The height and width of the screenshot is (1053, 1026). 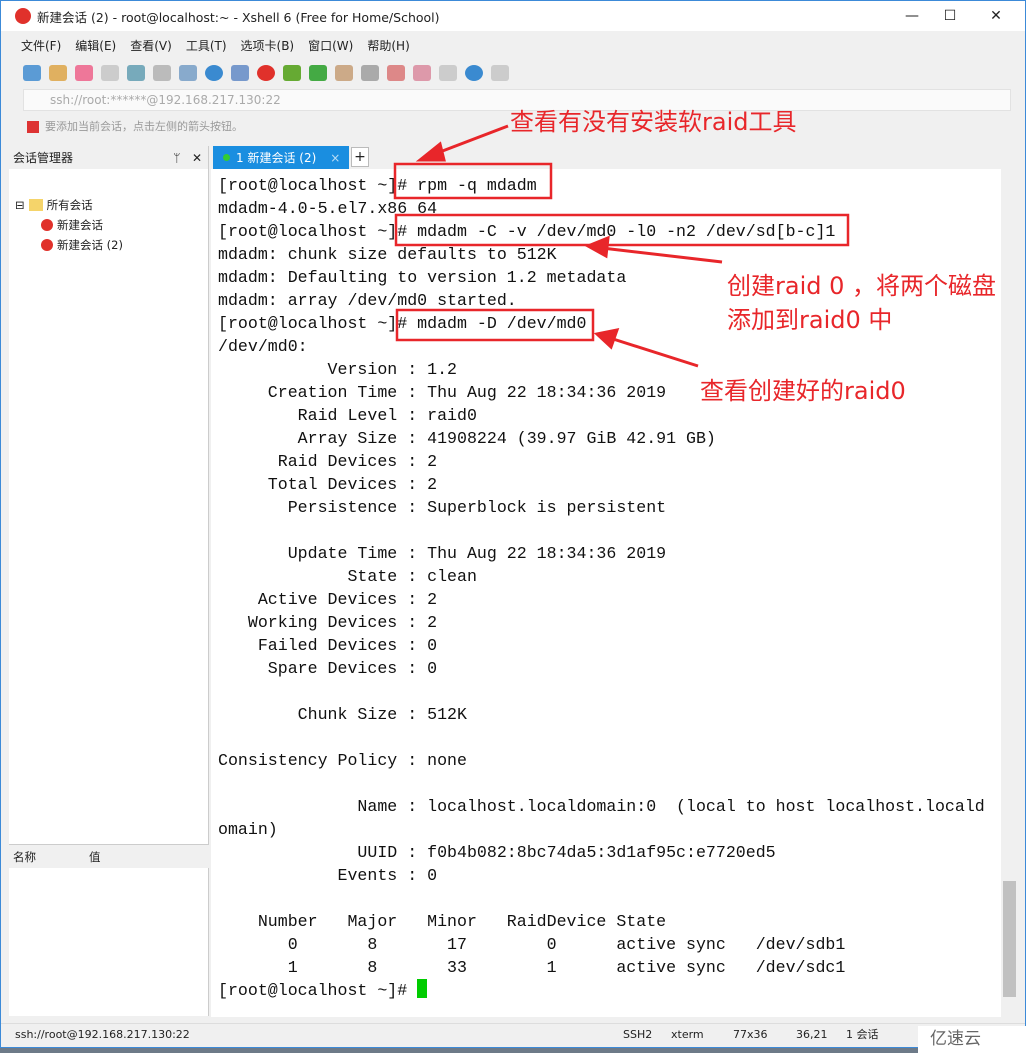 I want to click on annotation-check-install: 查看有没有安装软raid工具, so click(x=653, y=122).